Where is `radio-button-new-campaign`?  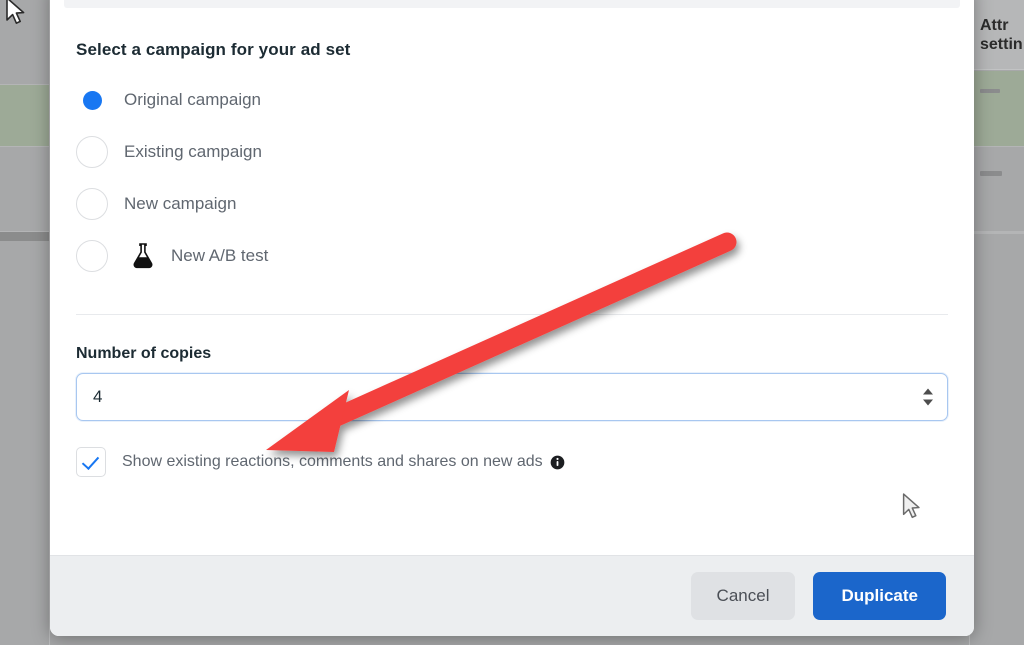 radio-button-new-campaign is located at coordinates (92, 204).